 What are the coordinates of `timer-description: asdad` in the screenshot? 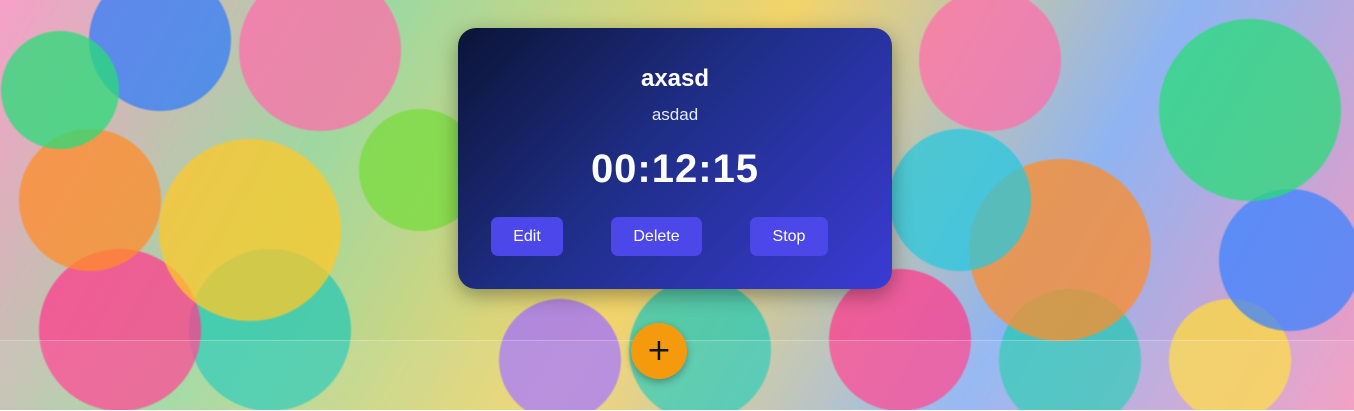 It's located at (675, 114).